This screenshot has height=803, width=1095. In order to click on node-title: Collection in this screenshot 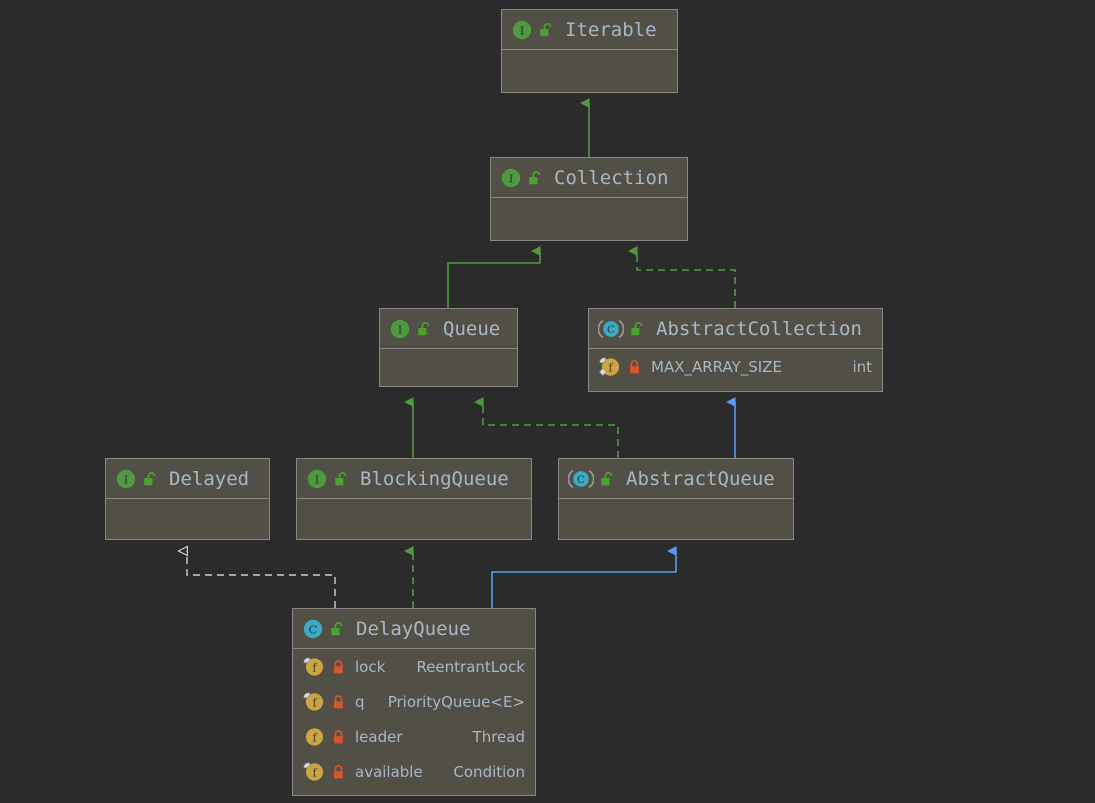, I will do `click(611, 177)`.